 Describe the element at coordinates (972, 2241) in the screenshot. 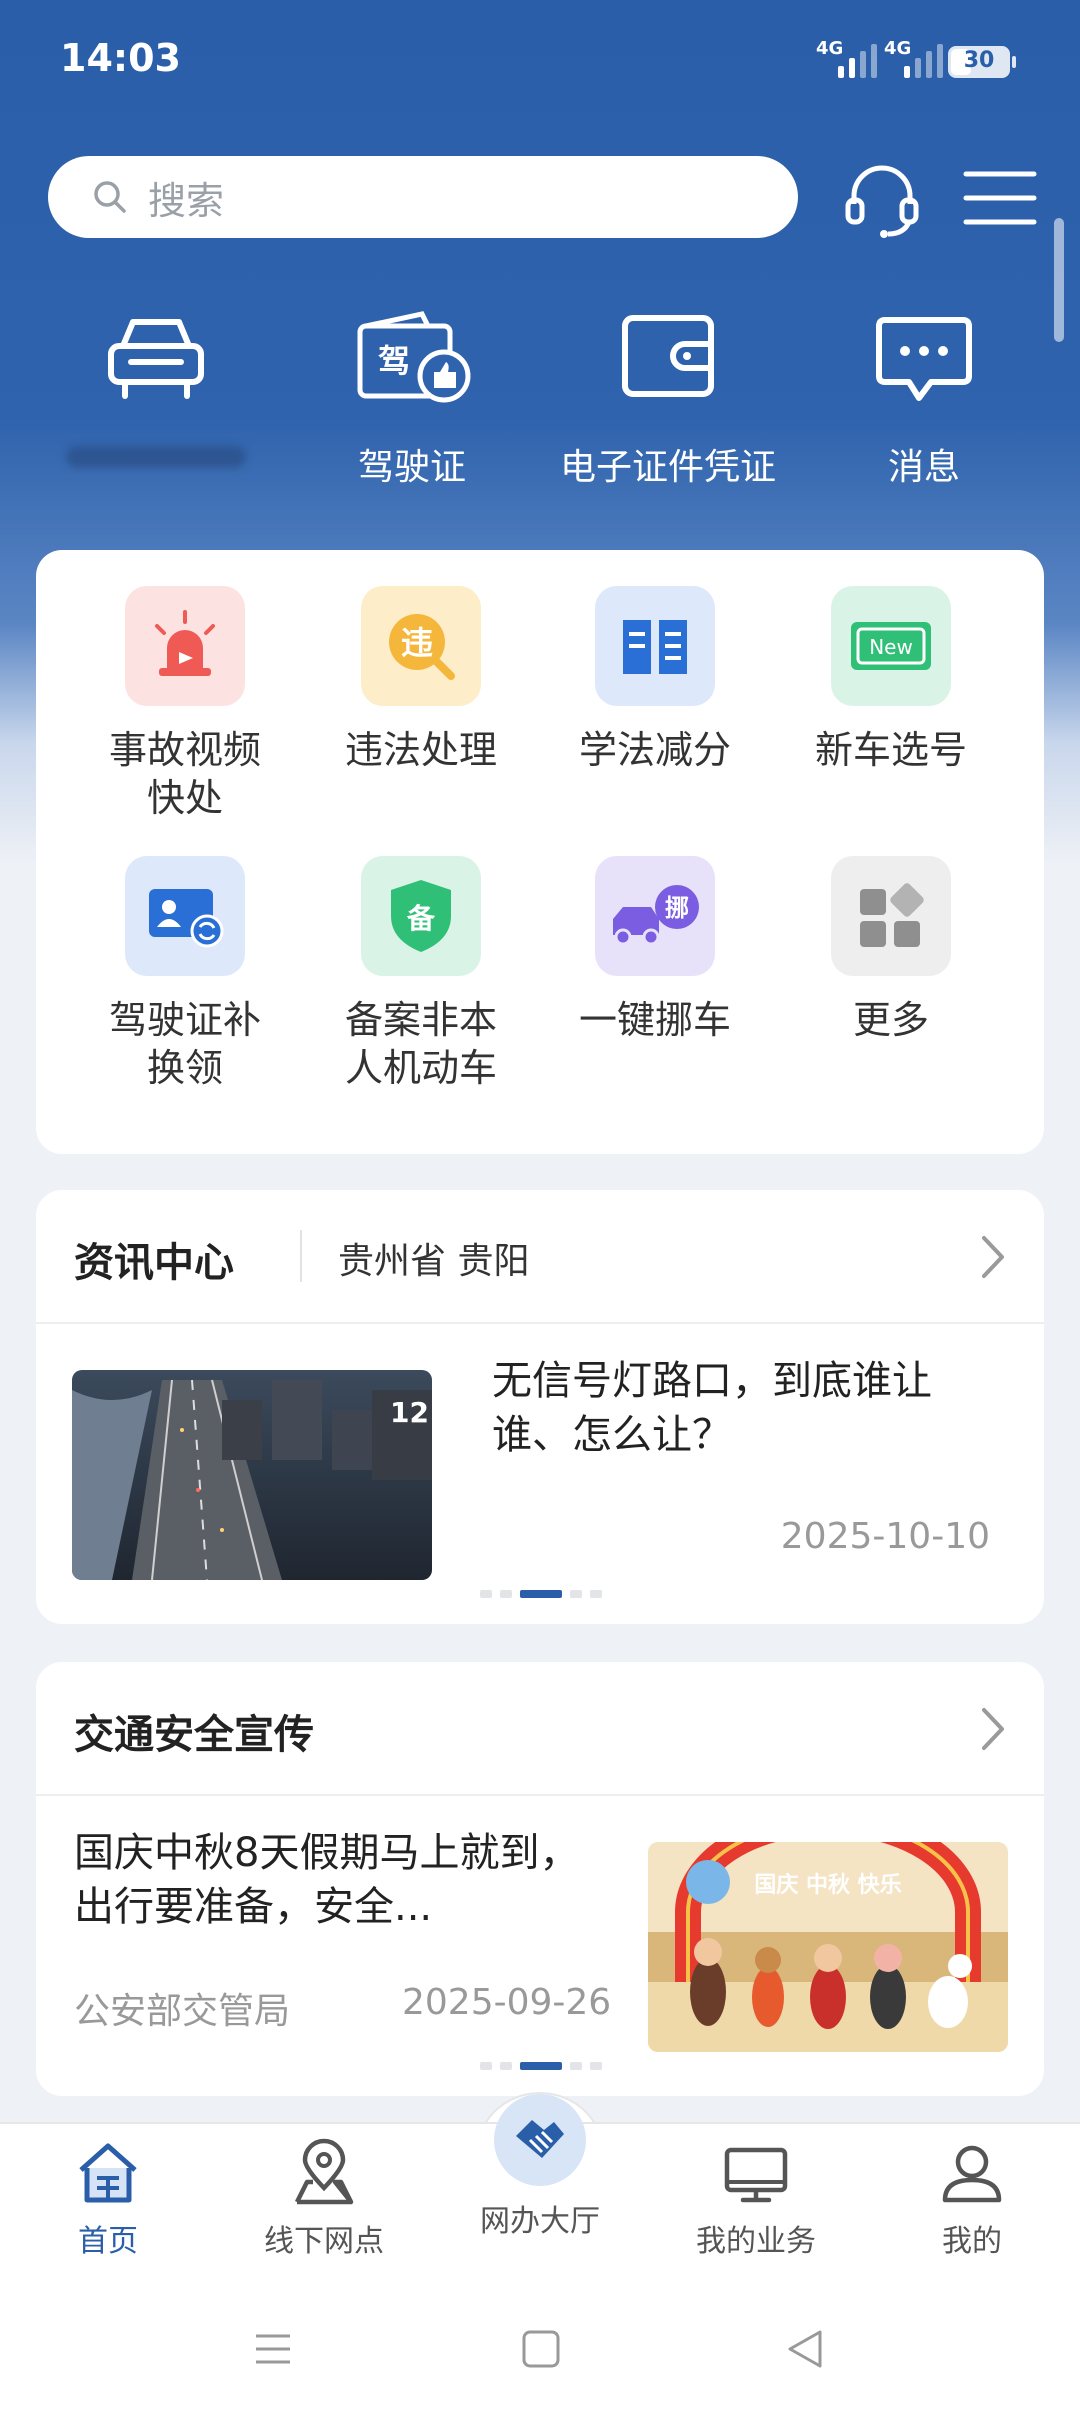

I see `tab-label: 我的` at that location.